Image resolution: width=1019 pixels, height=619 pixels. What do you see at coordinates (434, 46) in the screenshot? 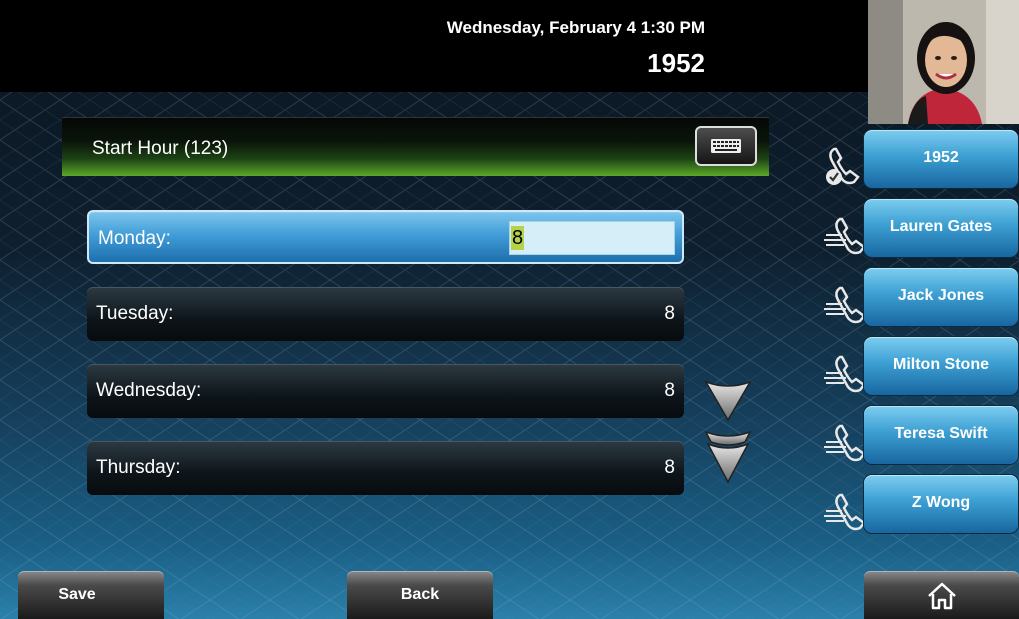
I see `status-bar: Wednesday, February 4 1:30 PM 1952` at bounding box center [434, 46].